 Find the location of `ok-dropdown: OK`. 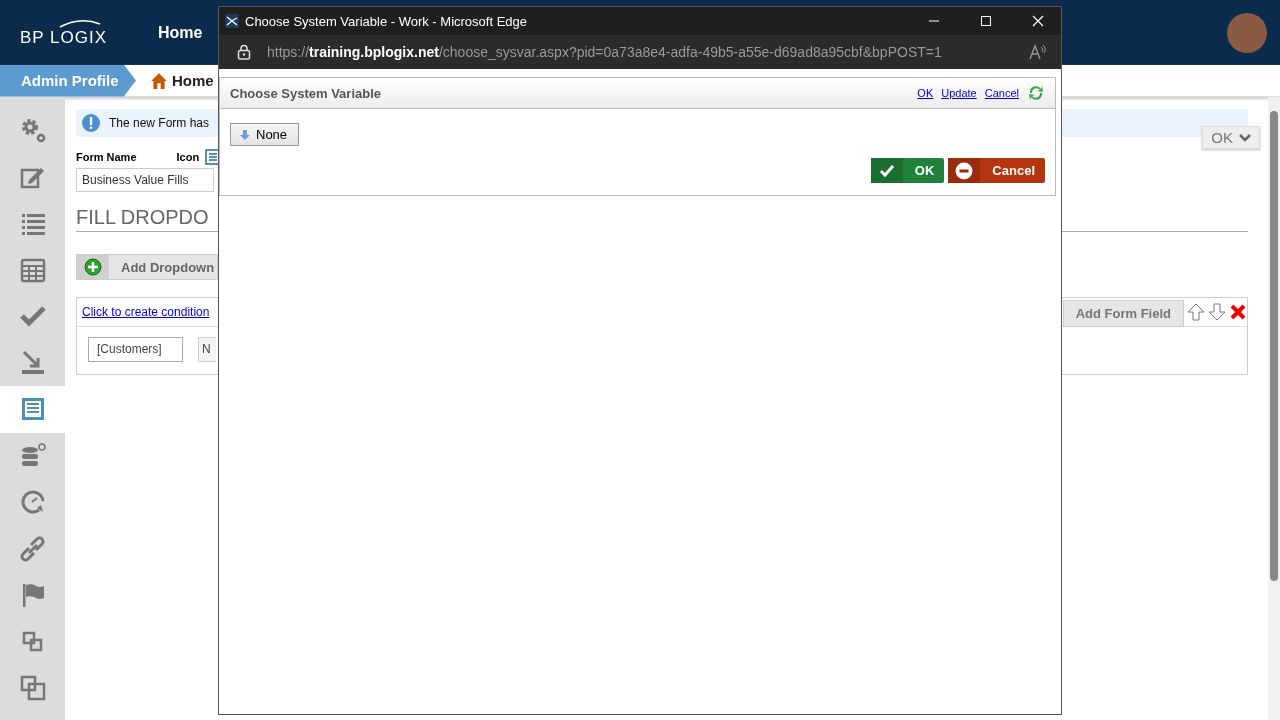

ok-dropdown: OK is located at coordinates (1231, 137).